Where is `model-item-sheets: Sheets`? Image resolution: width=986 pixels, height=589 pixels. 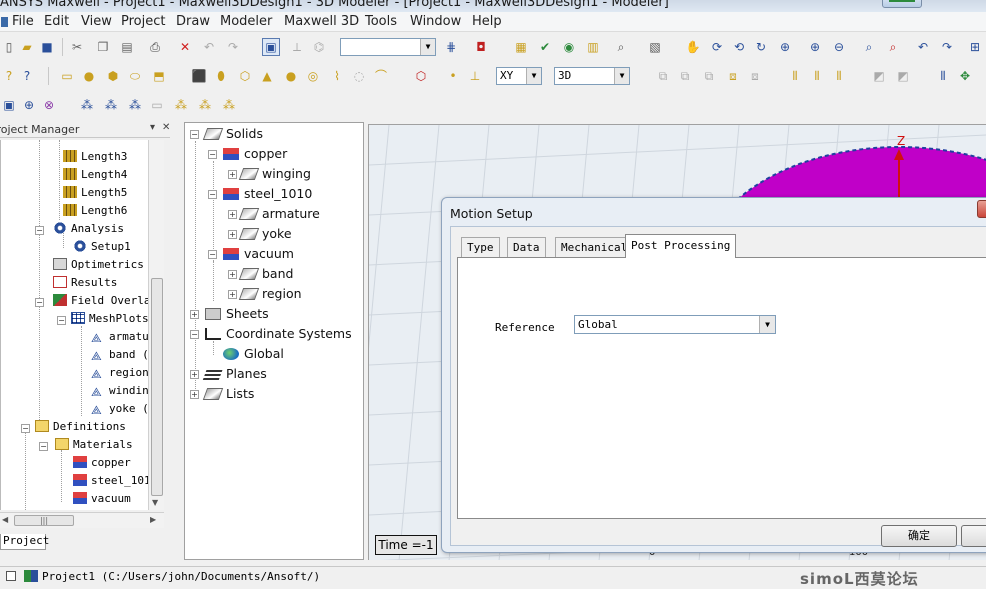 model-item-sheets: Sheets is located at coordinates (237, 314).